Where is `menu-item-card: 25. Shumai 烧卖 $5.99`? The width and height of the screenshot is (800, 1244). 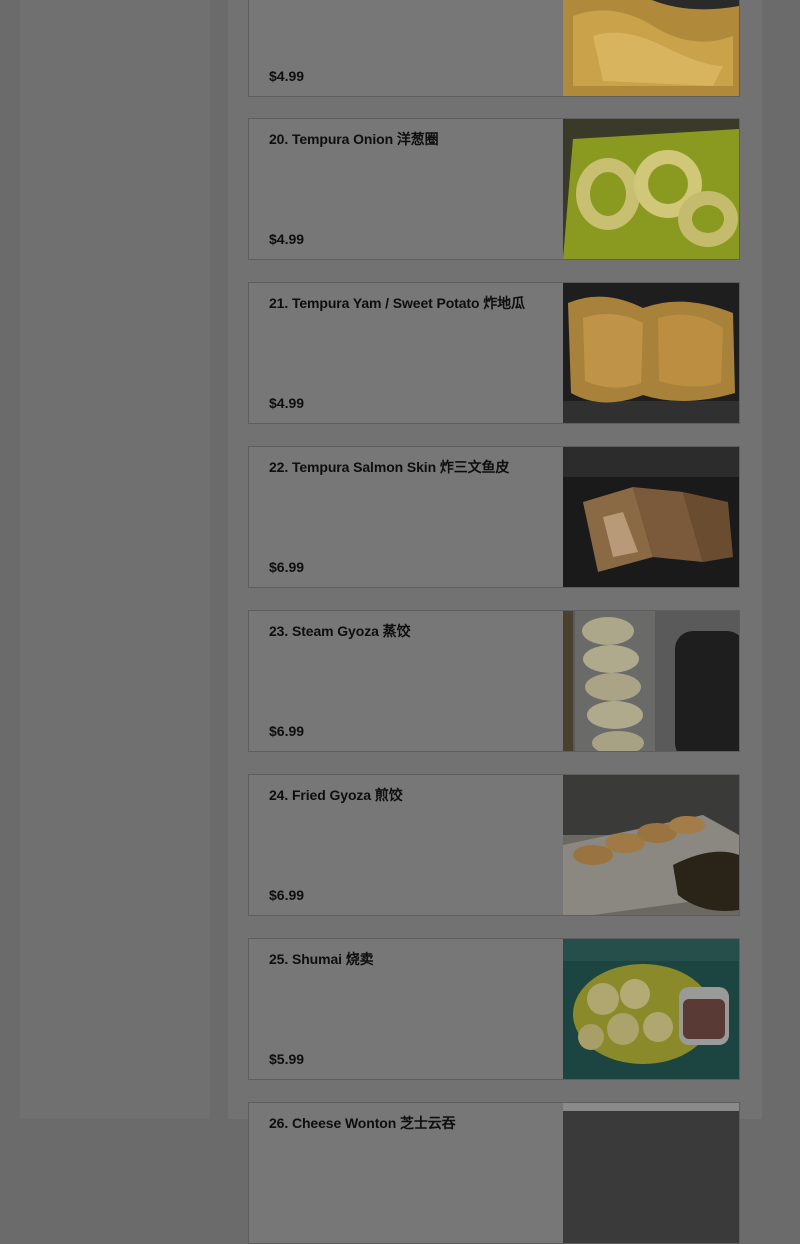
menu-item-card: 25. Shumai 烧卖 $5.99 is located at coordinates (494, 1009).